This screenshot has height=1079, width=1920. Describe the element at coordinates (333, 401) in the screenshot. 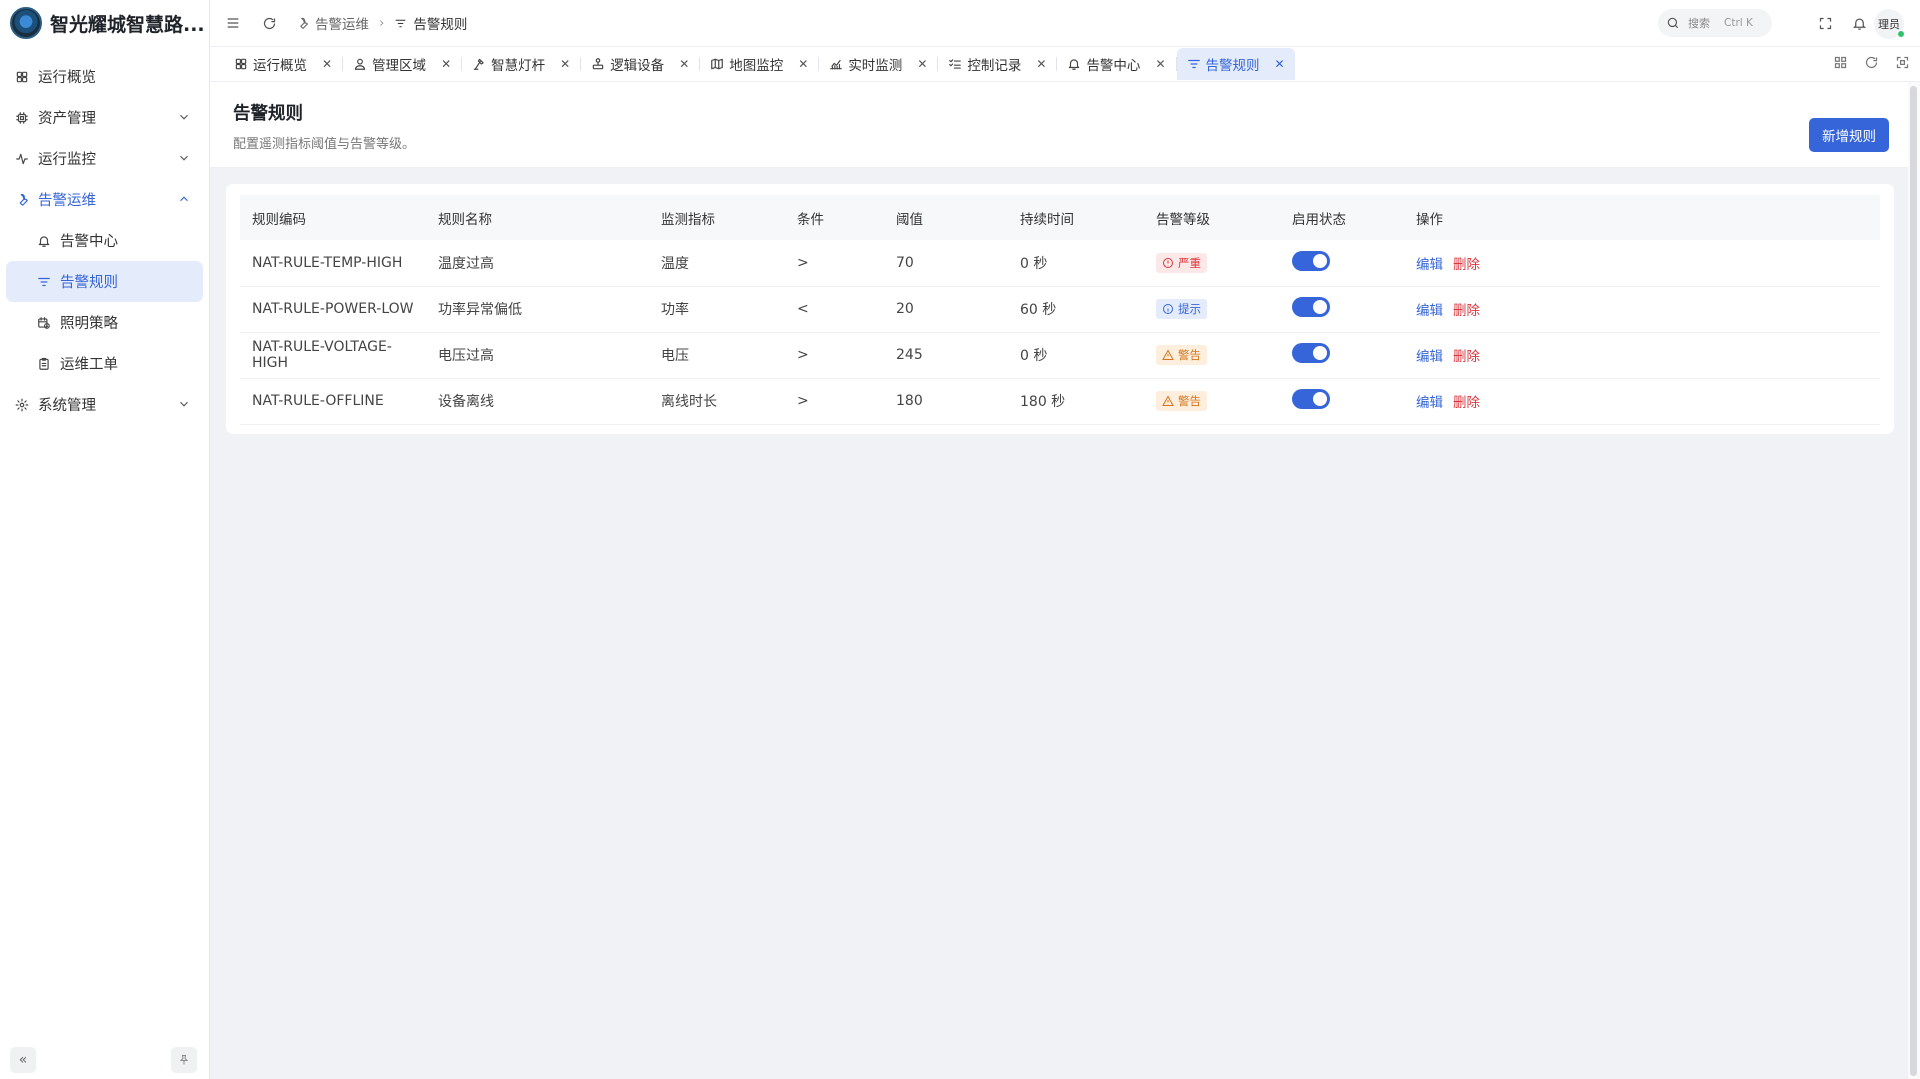

I see `rule-code: NAT-RULE-OFFLINE` at that location.